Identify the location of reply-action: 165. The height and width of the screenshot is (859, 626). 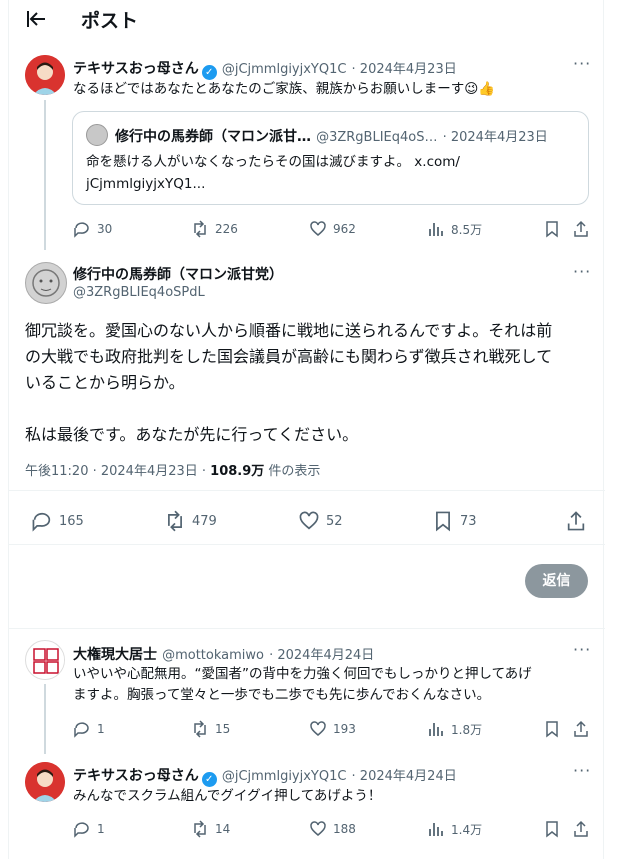
(57, 521).